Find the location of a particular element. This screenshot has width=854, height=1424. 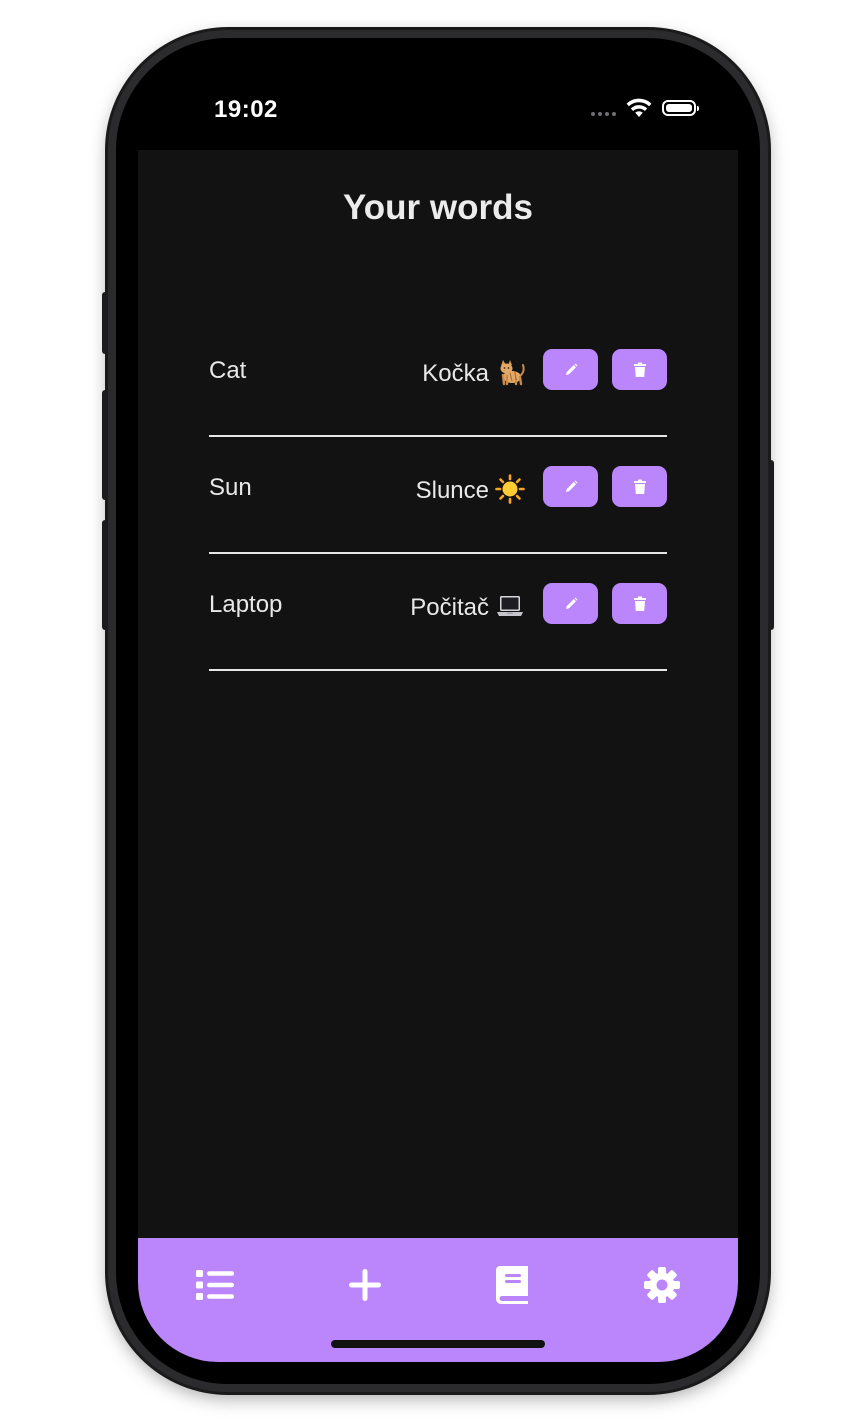

list-icon is located at coordinates (215, 1285).